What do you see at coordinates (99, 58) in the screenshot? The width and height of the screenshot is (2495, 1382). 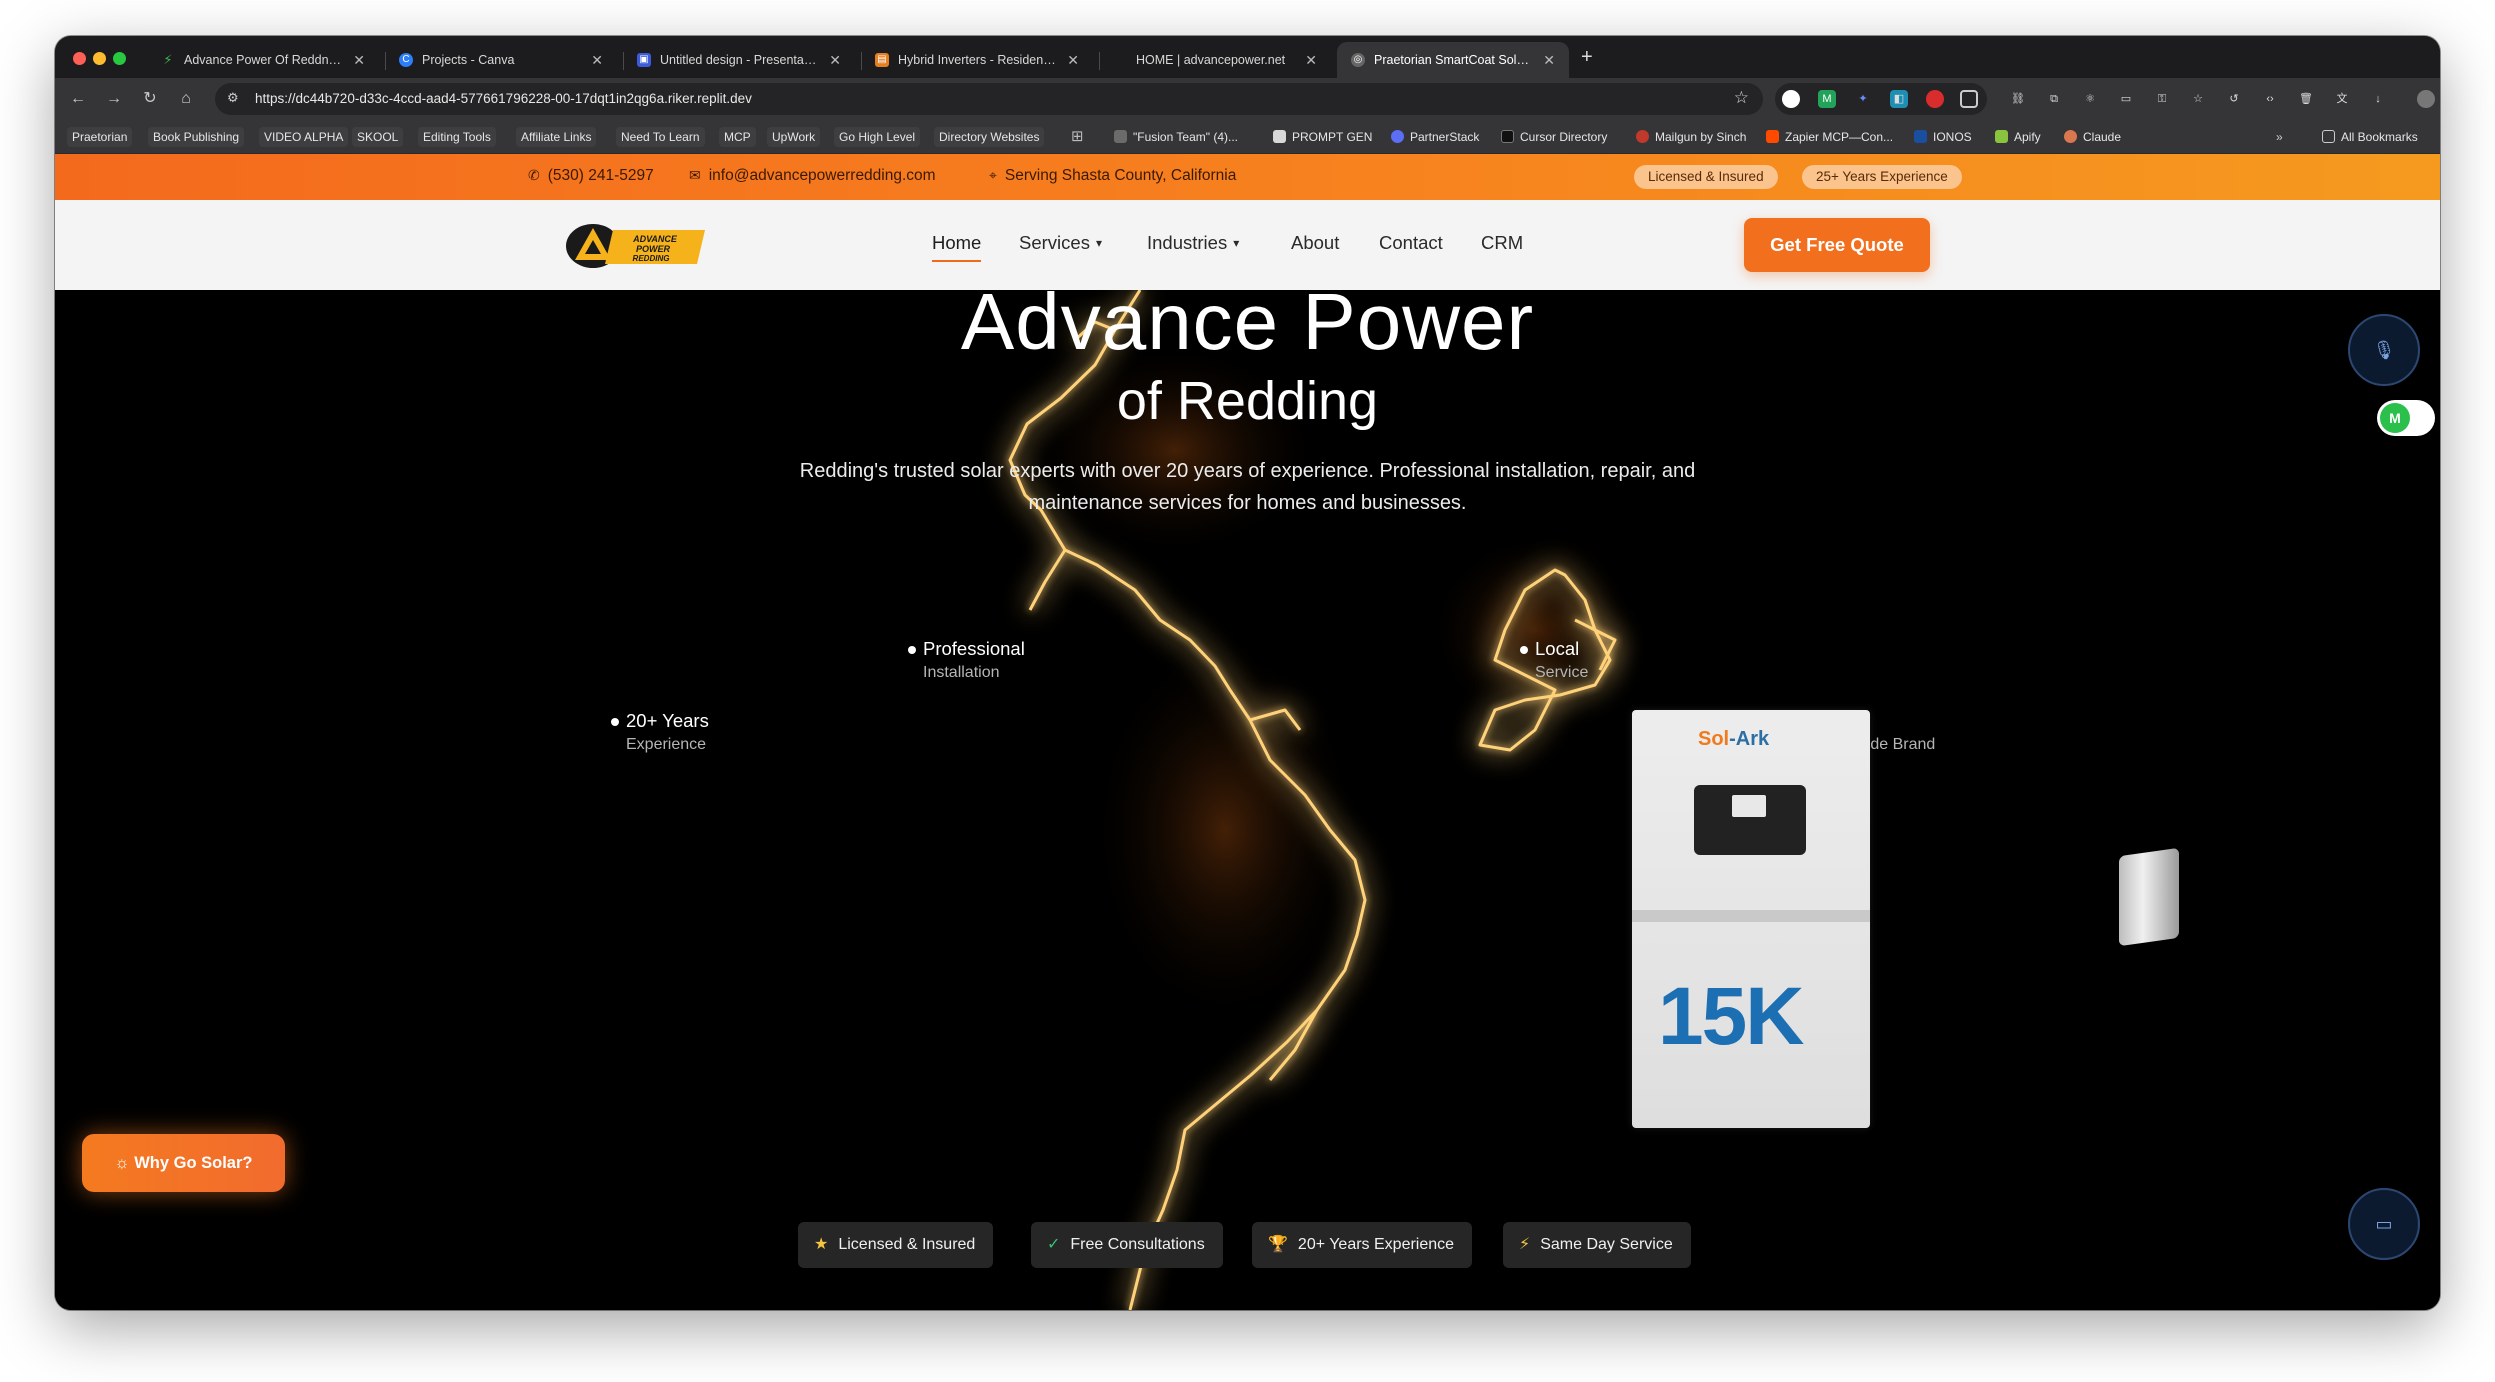 I see `minimize-window-button` at bounding box center [99, 58].